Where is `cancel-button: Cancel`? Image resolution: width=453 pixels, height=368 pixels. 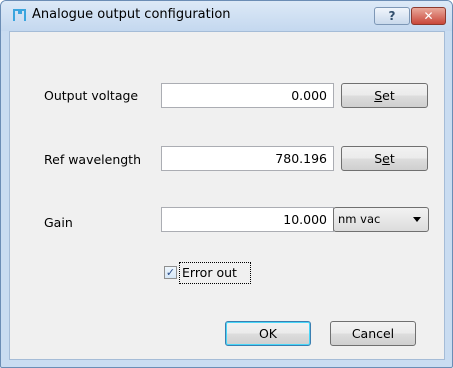
cancel-button: Cancel is located at coordinates (373, 333).